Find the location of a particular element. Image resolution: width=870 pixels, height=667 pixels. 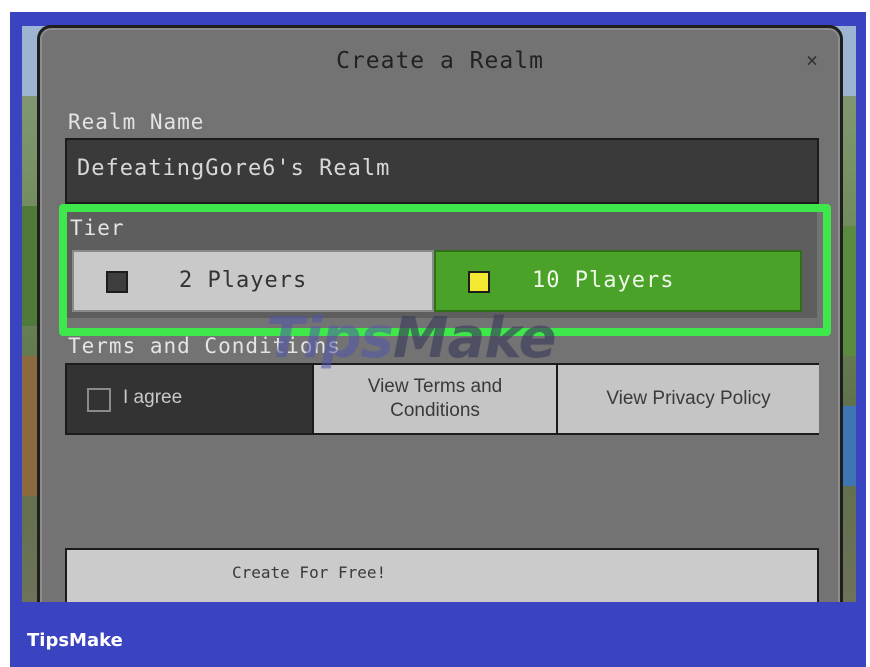

view-terms-button: View Terms and Conditions is located at coordinates (434, 399).